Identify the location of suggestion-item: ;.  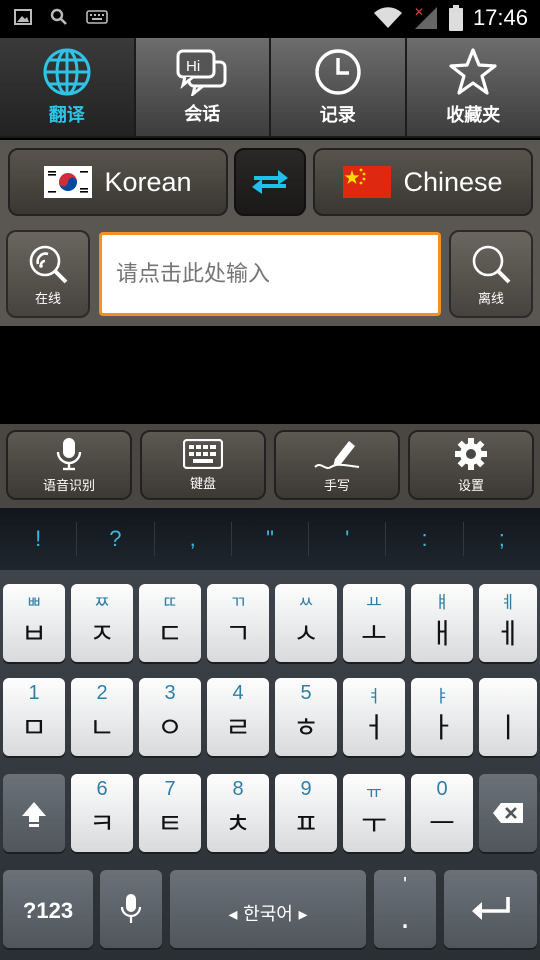
(502, 539).